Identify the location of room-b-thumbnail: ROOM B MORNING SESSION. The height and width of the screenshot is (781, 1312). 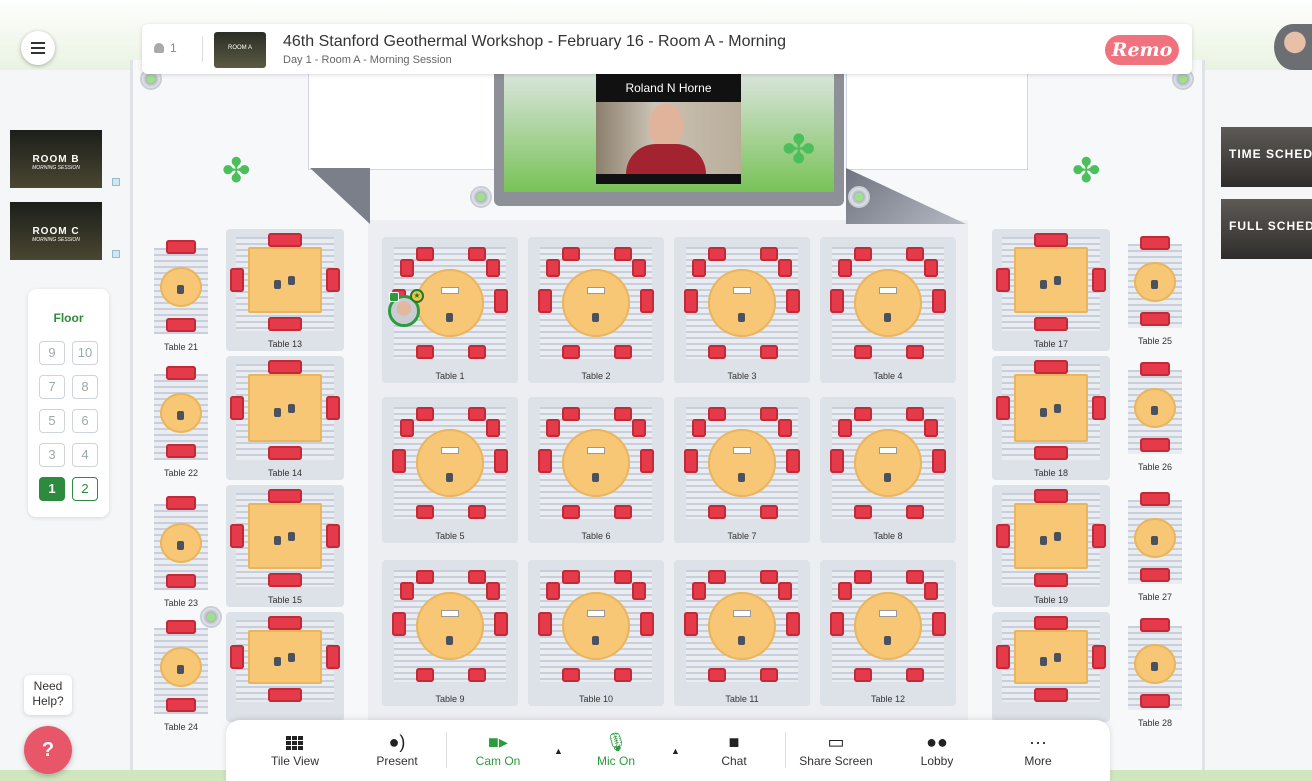
(56, 159).